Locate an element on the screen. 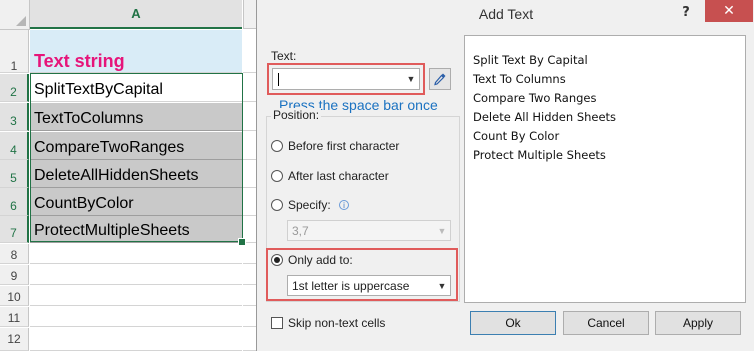 The image size is (754, 351). row-number: 6 is located at coordinates (14, 202).